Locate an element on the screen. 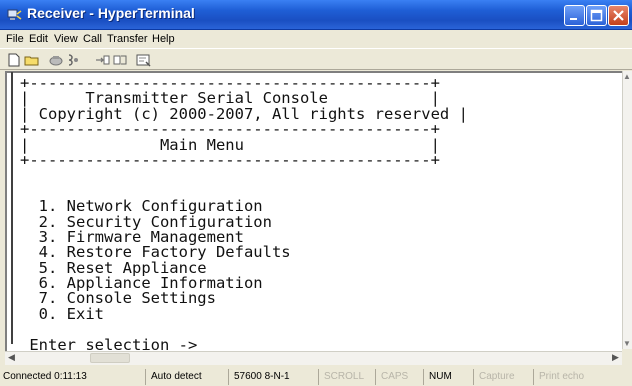 The height and width of the screenshot is (386, 632). status-port-settings: 57600 8-N-1 is located at coordinates (272, 377).